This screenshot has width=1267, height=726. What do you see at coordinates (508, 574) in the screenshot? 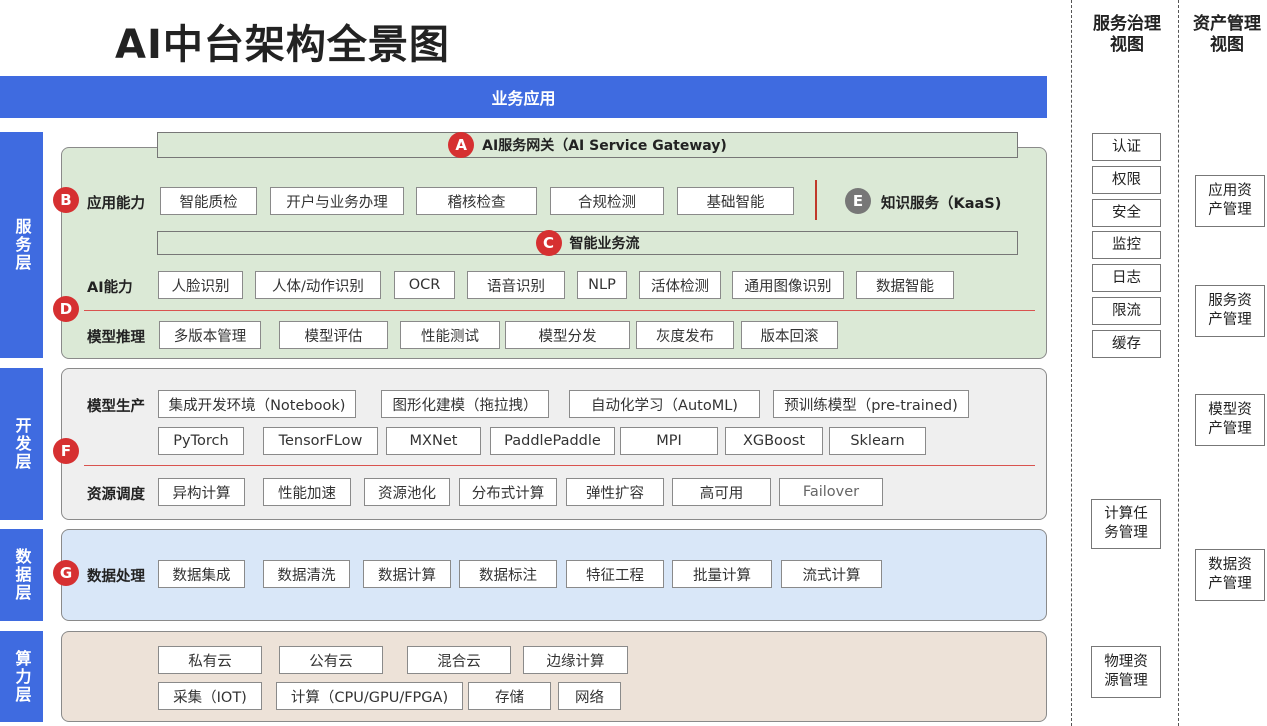
I see `data-item: 数据标注` at bounding box center [508, 574].